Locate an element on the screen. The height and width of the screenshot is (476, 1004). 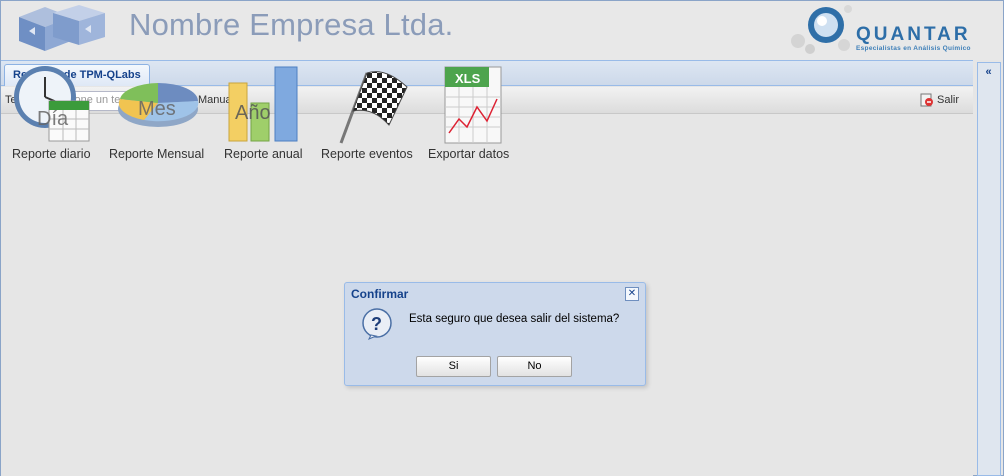
dialog-message: Esta seguro que desea salir del sistema? is located at coordinates (514, 319).